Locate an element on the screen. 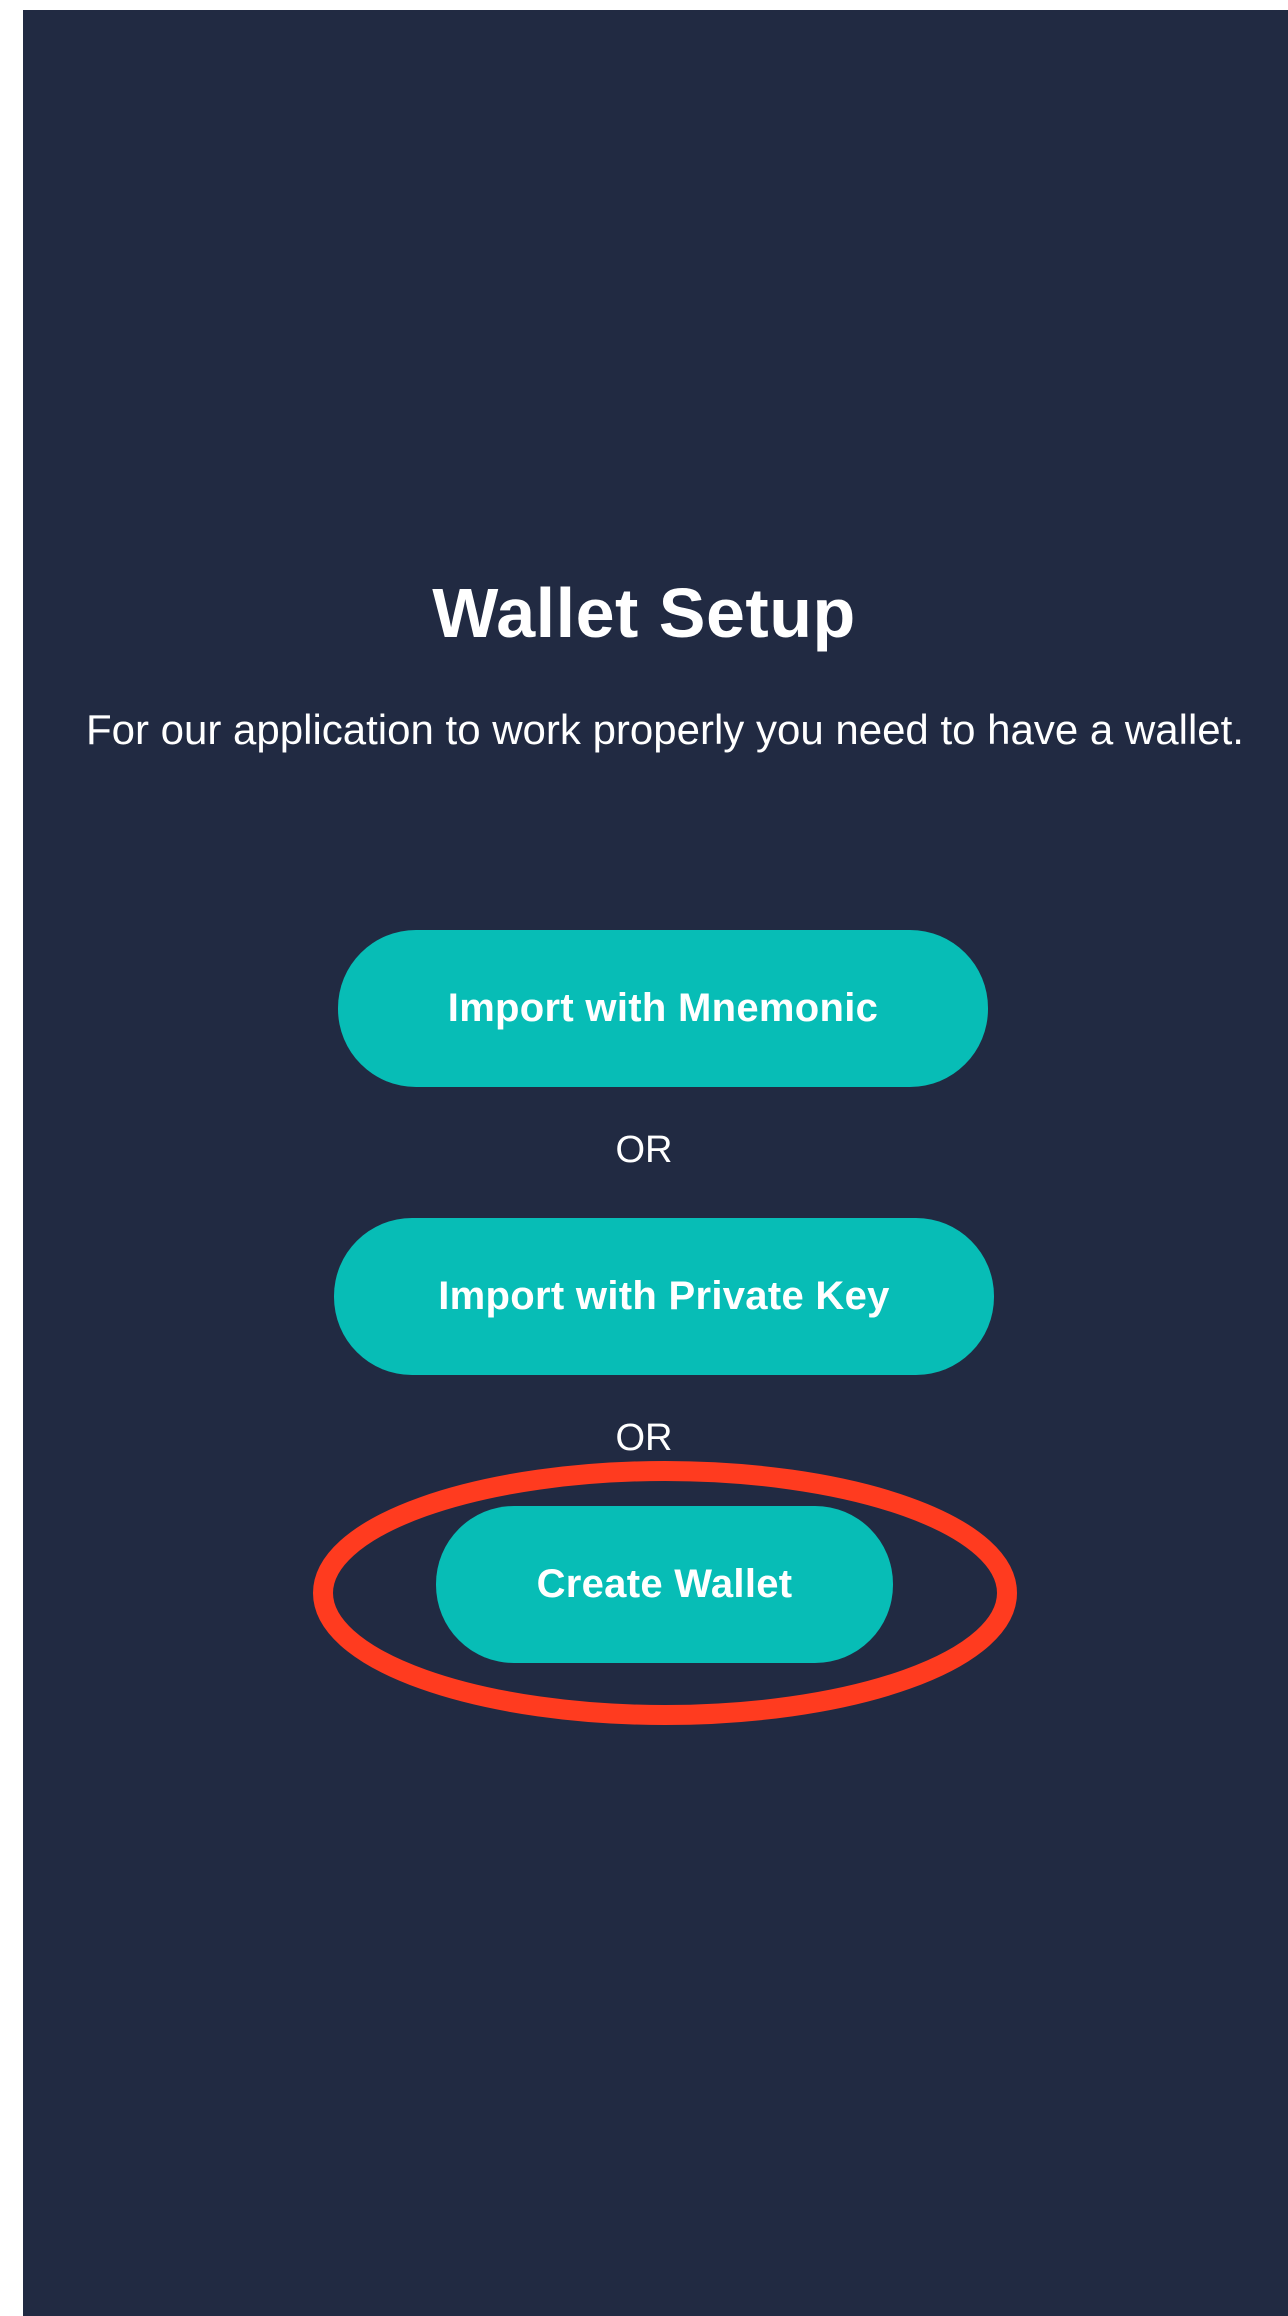 The width and height of the screenshot is (1288, 2316). import-with-mnemonic-button: Import with Mnemonic is located at coordinates (663, 1008).